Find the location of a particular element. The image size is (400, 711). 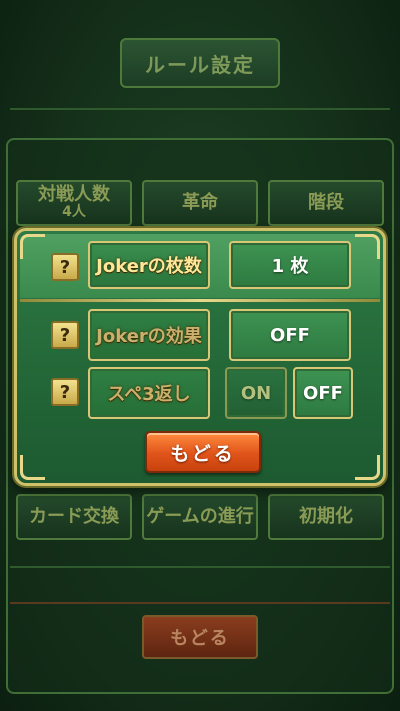

reset-label: 初期化 is located at coordinates (326, 516).